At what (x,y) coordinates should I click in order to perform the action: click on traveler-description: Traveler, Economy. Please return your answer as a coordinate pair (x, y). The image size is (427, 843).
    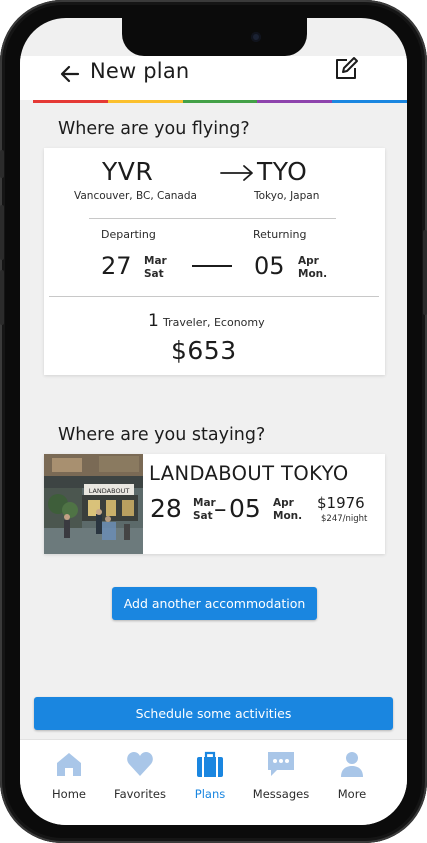
    Looking at the image, I should click on (214, 322).